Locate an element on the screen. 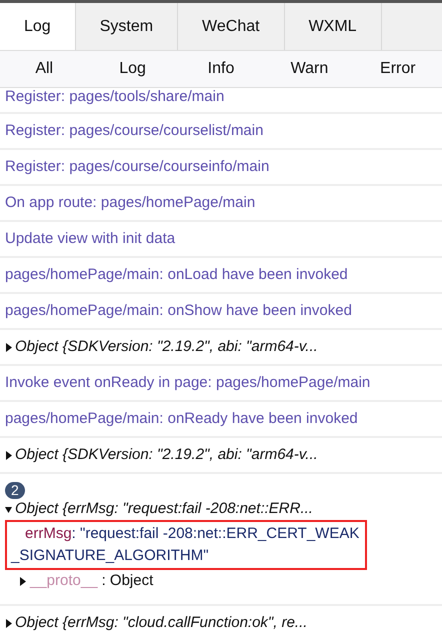 Image resolution: width=442 pixels, height=634 pixels. filter-option: Log is located at coordinates (132, 69).